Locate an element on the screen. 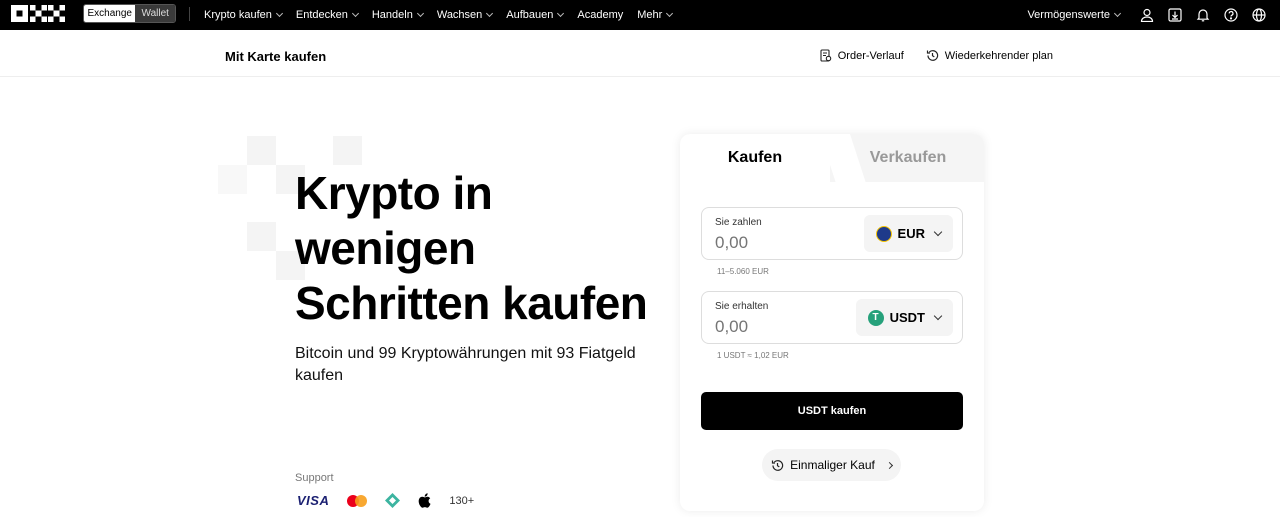 The width and height of the screenshot is (1280, 517). page-title: Mit Karte kaufen is located at coordinates (276, 56).